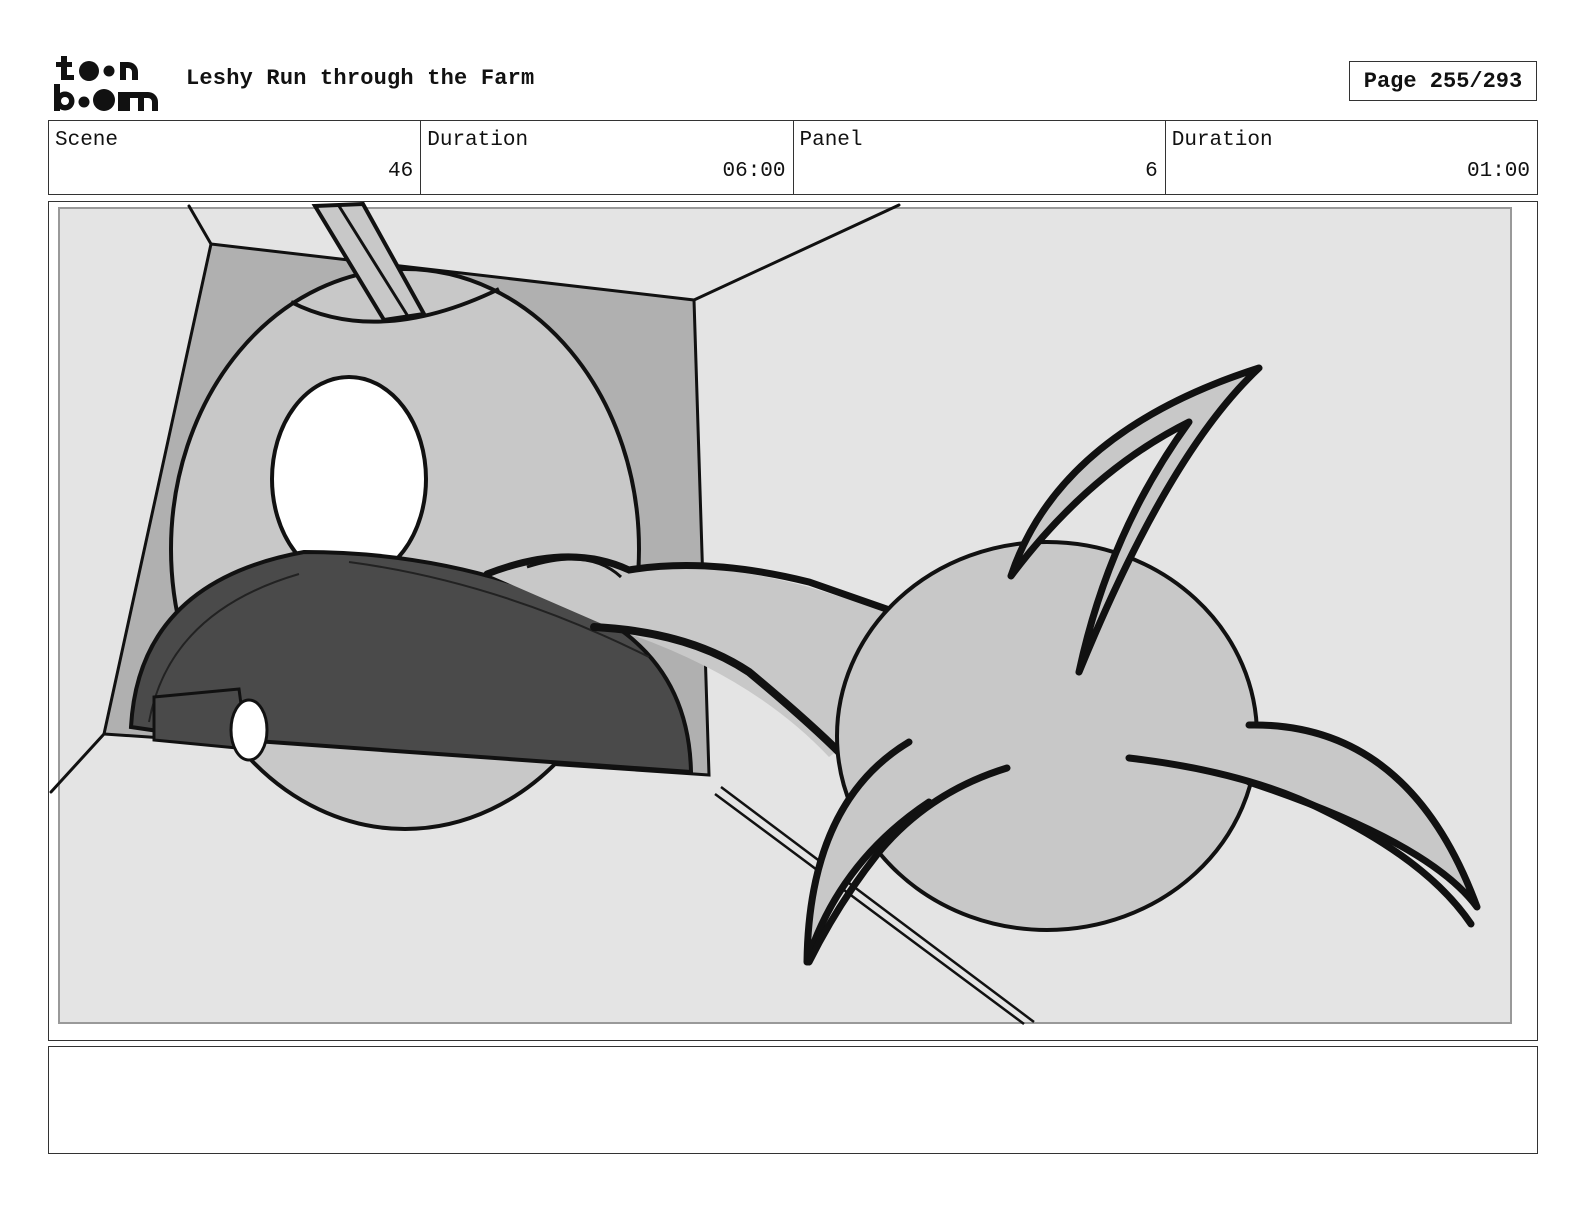 The image size is (1584, 1224). Describe the element at coordinates (1498, 171) in the screenshot. I see `panel-duration-value: 01:00` at that location.